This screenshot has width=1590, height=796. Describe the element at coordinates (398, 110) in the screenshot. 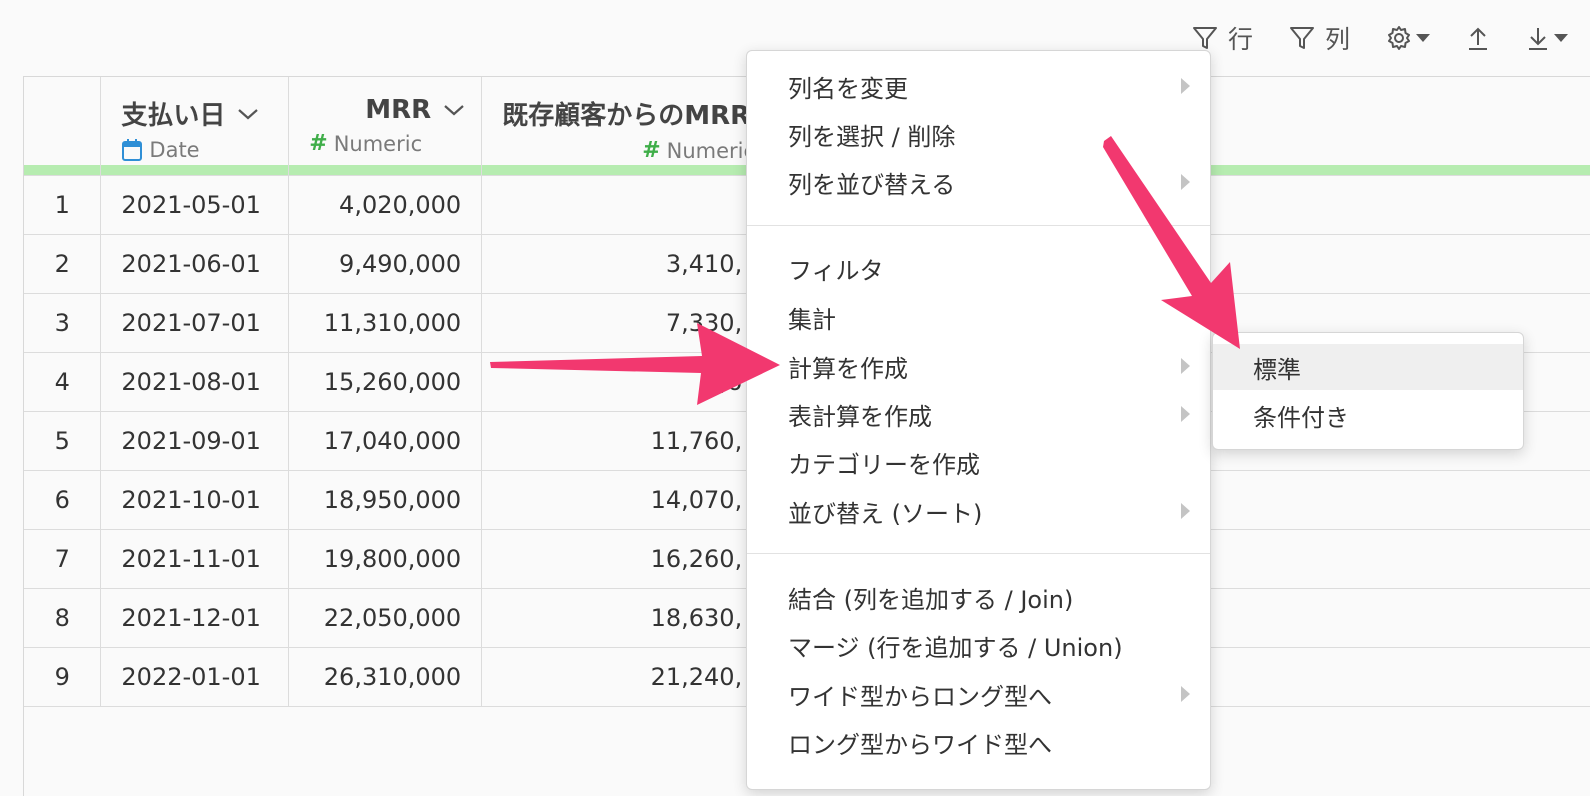

I see `column-name: MRR` at that location.